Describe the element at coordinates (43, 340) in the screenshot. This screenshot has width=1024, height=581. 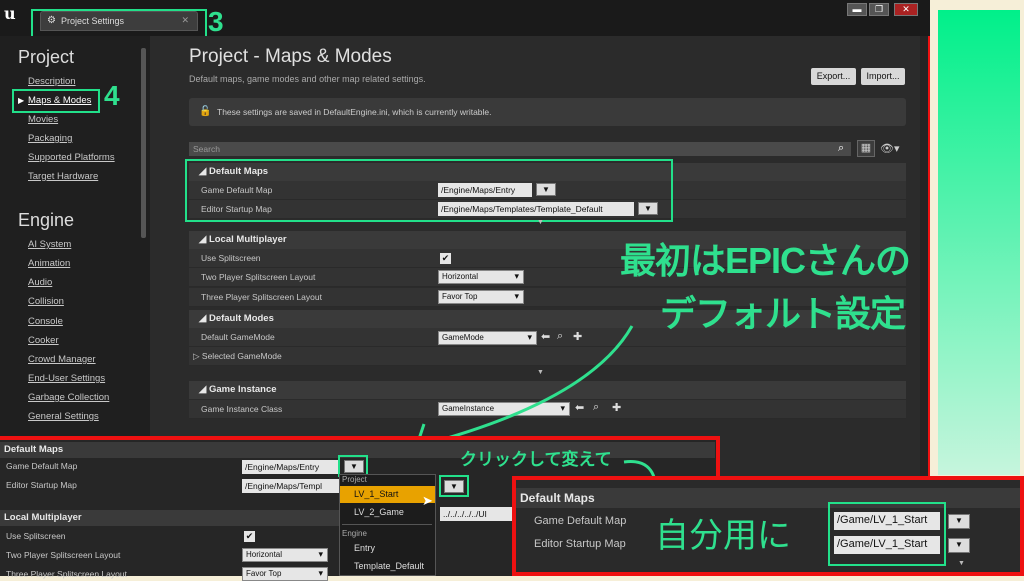
I see `sidebar-item-cooker: Cooker` at that location.